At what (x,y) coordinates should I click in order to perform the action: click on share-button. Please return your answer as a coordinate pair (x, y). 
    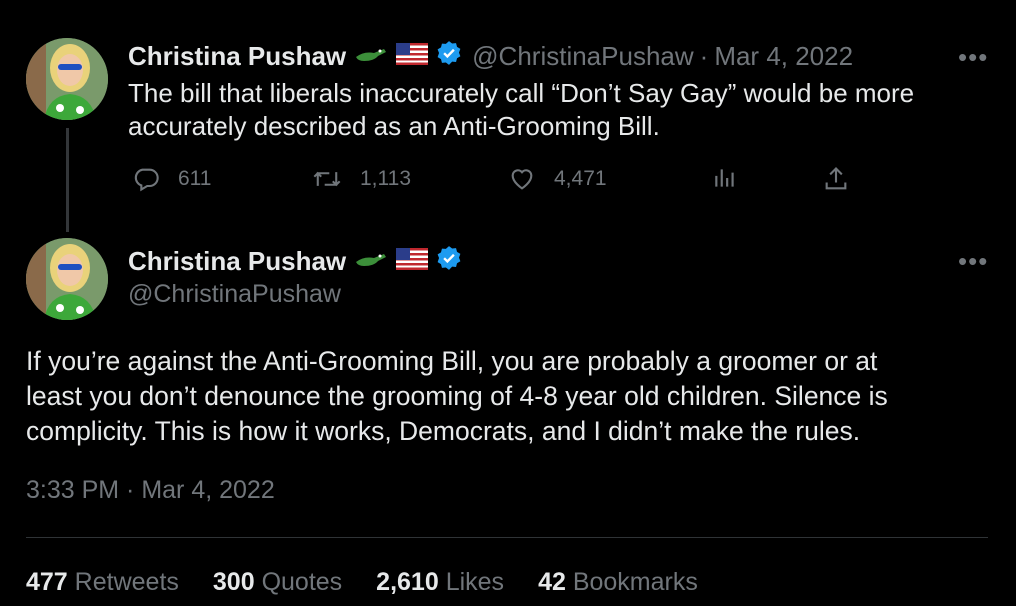
    Looking at the image, I should click on (845, 179).